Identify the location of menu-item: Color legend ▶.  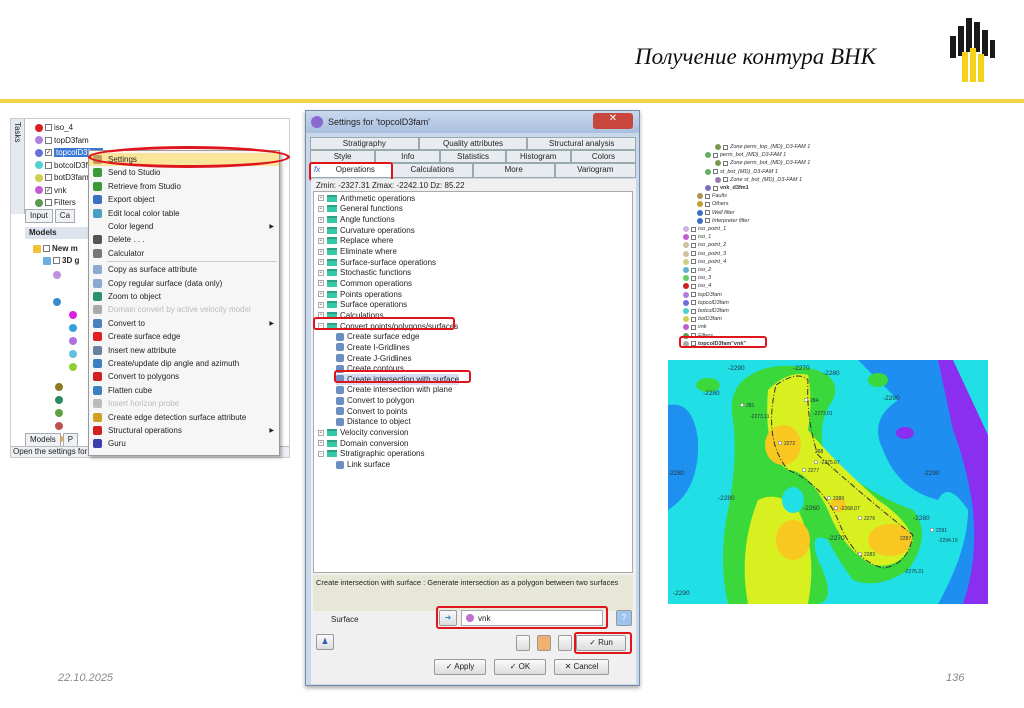
(184, 226).